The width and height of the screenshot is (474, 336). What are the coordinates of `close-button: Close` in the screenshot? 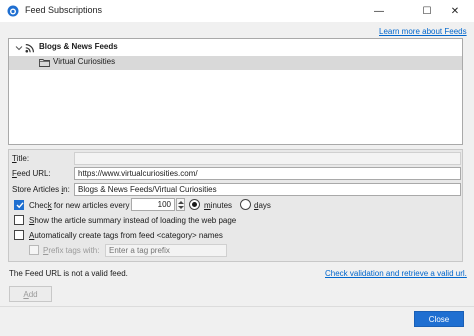 It's located at (439, 319).